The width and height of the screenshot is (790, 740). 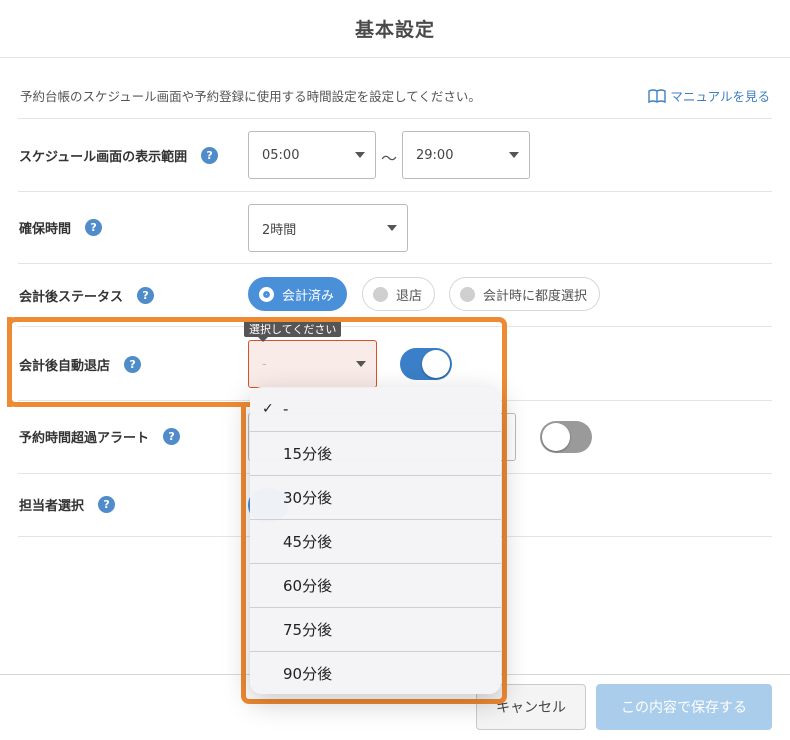 I want to click on dropdown-option: 15分後, so click(x=375, y=453).